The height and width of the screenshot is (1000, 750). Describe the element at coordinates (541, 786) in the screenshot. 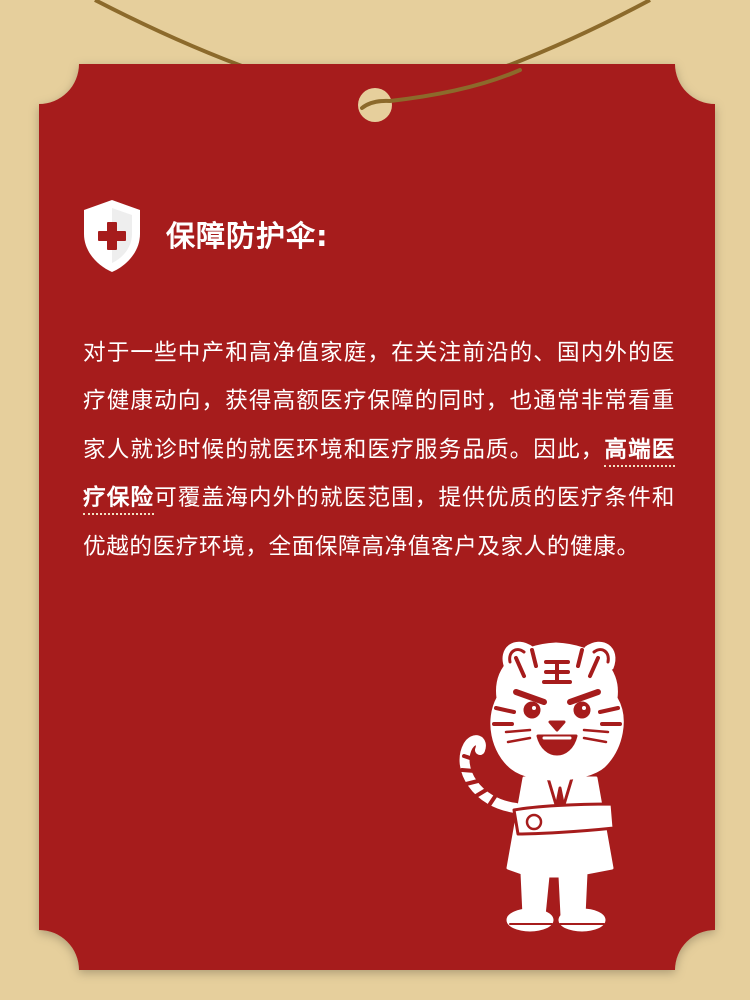

I see `tiger-in-suit-illustration` at that location.